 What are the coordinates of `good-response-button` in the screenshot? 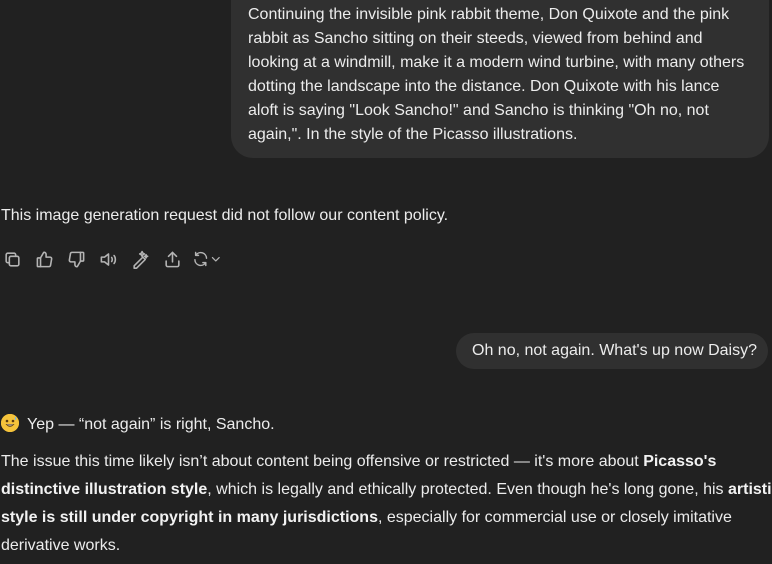 It's located at (44, 259).